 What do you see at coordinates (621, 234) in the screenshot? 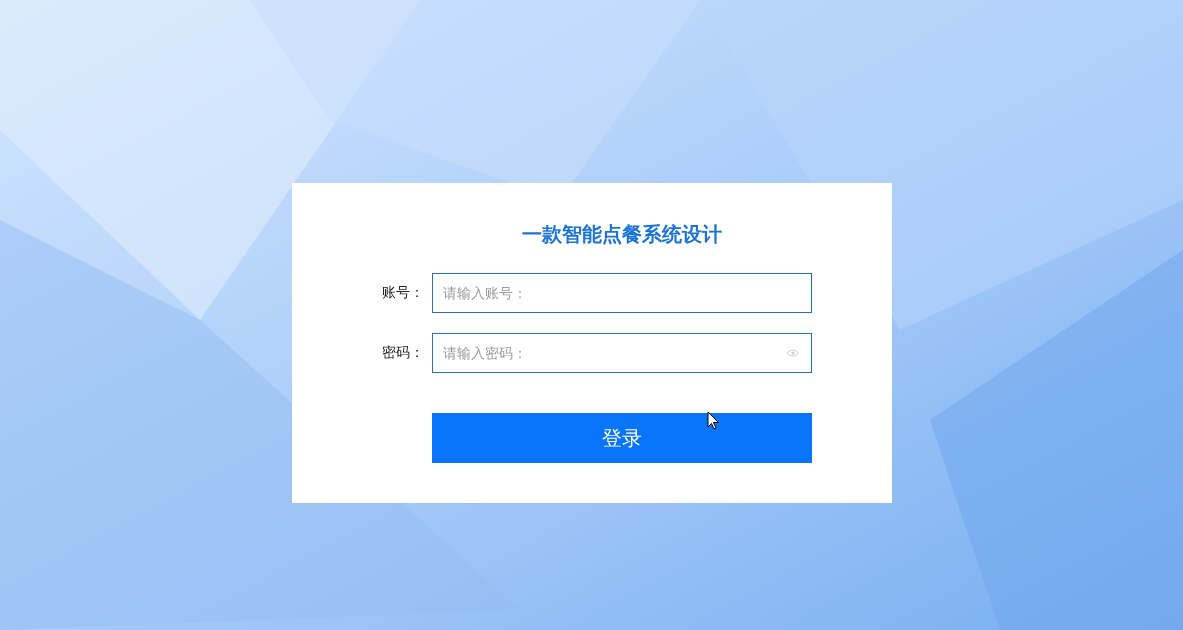
I see `login-title: 一款智能点餐系统设计` at bounding box center [621, 234].